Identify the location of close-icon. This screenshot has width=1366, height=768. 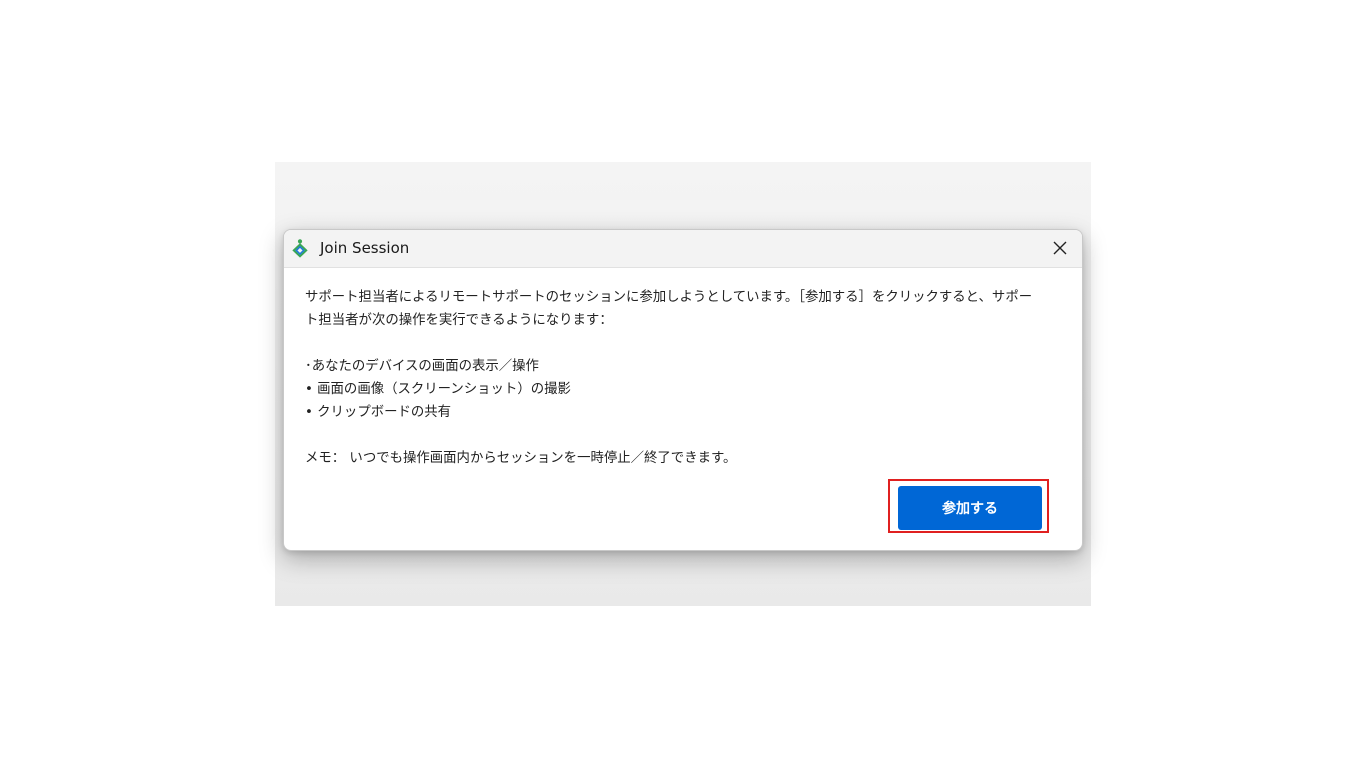
(1060, 248).